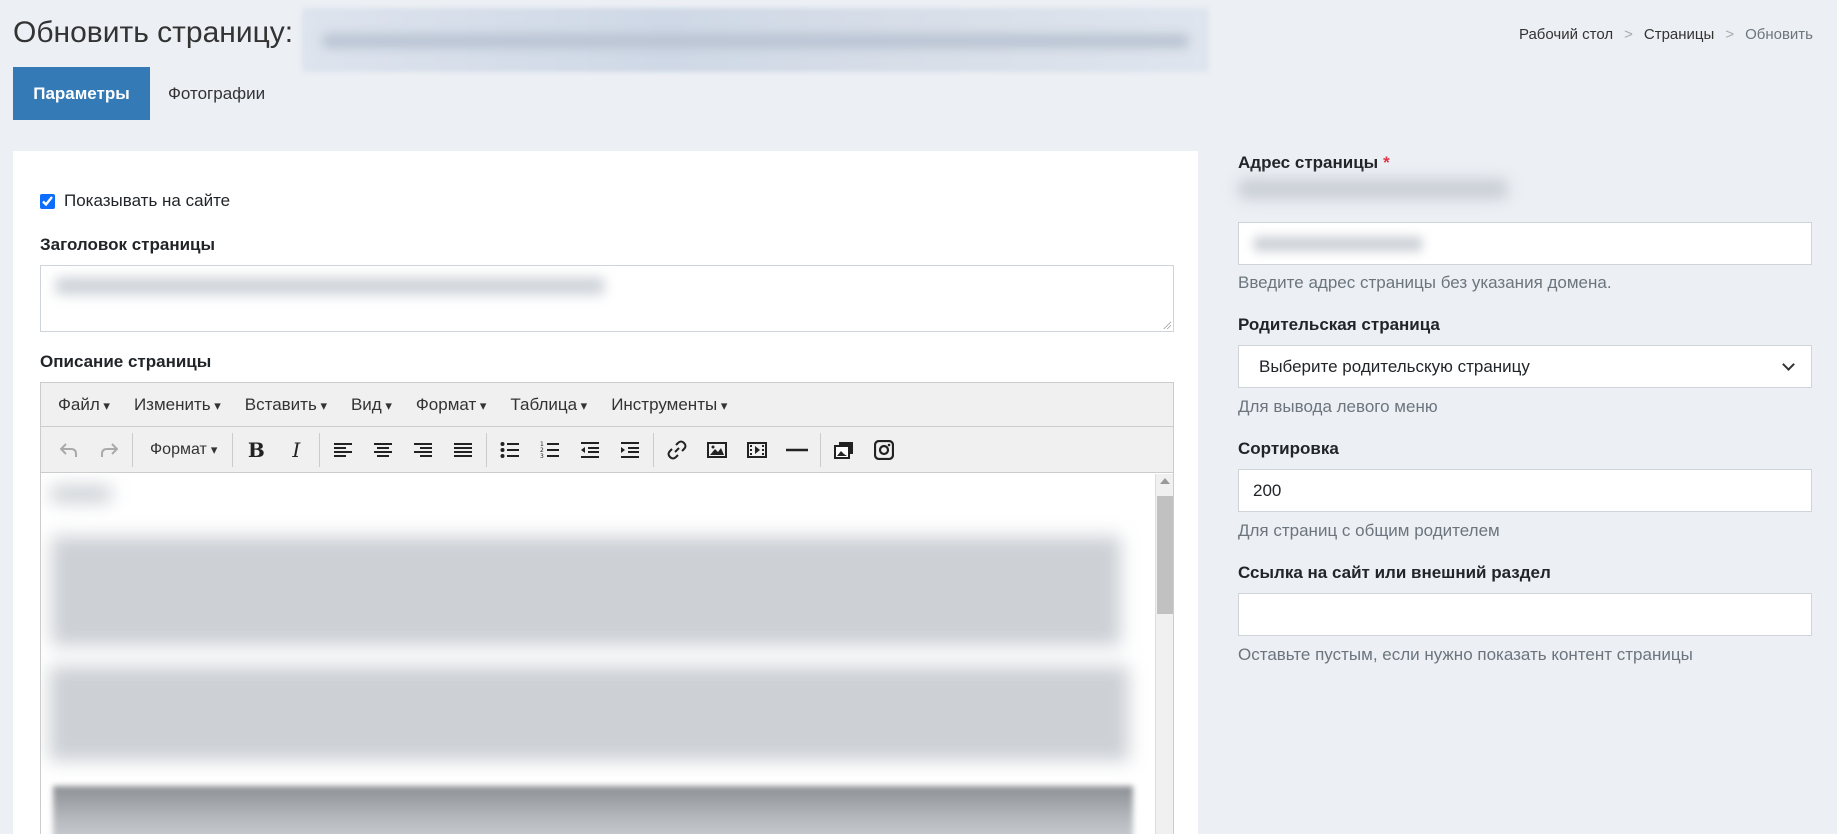  I want to click on show-on-site-row: Показывать на сайте, so click(135, 201).